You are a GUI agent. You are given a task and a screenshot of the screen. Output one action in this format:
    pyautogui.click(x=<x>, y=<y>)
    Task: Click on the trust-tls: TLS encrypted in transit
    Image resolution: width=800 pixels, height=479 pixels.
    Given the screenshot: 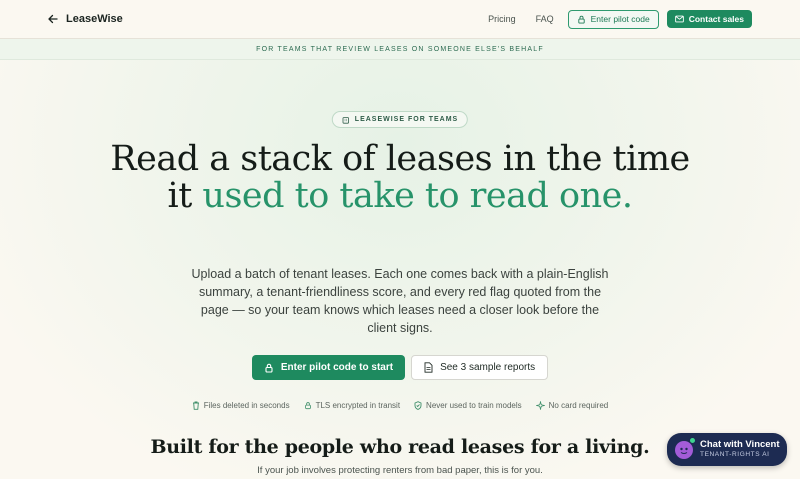 What is the action you would take?
    pyautogui.click(x=352, y=405)
    